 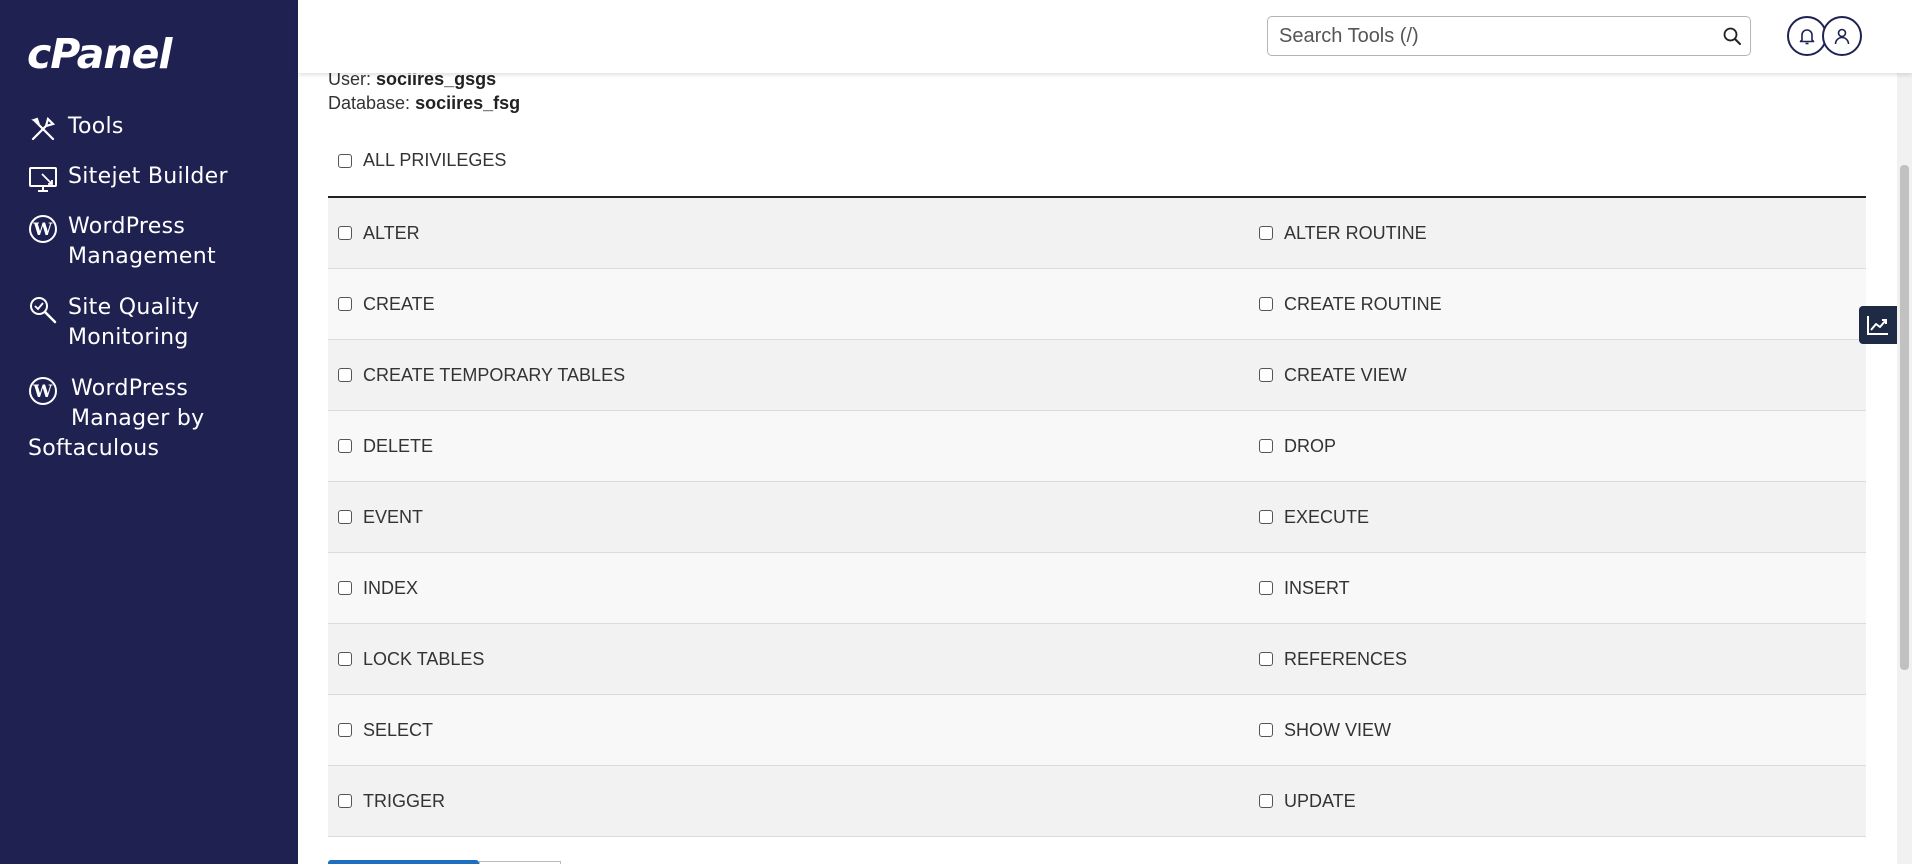 I want to click on privilege-label: CREATE, so click(x=399, y=303).